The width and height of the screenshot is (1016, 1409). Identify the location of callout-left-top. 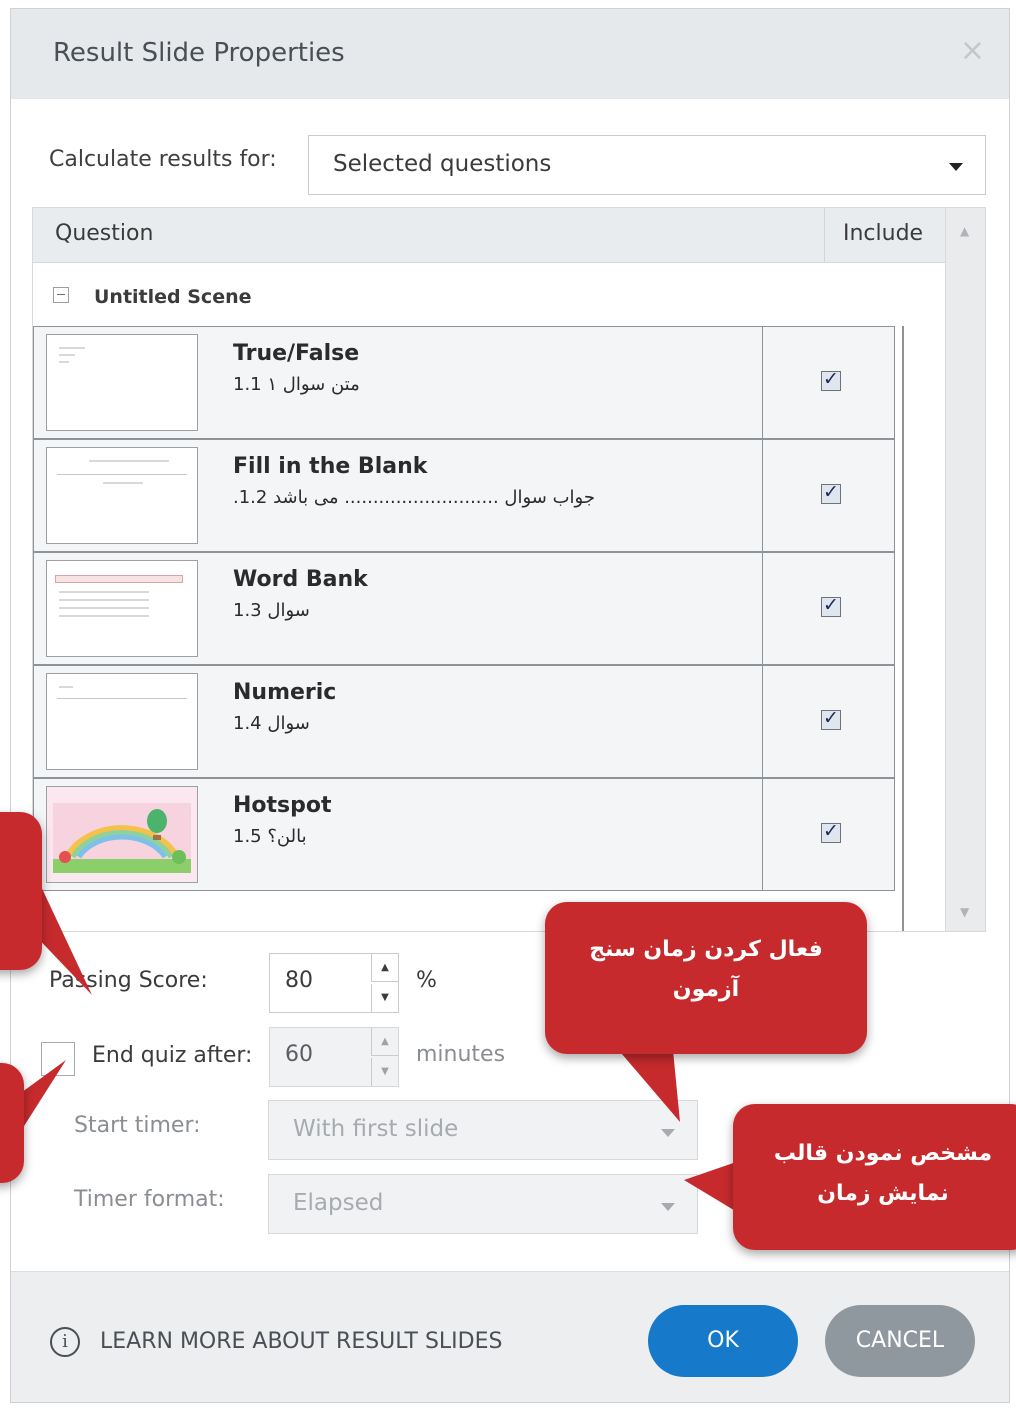
(21, 891).